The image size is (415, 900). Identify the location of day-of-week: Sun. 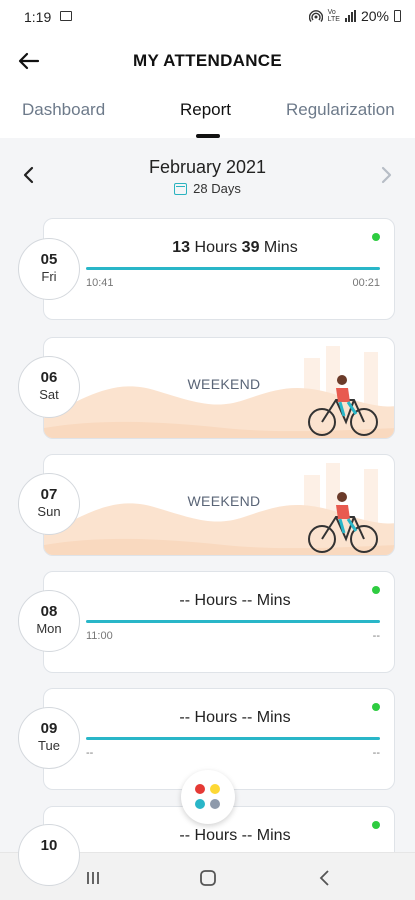
(49, 511).